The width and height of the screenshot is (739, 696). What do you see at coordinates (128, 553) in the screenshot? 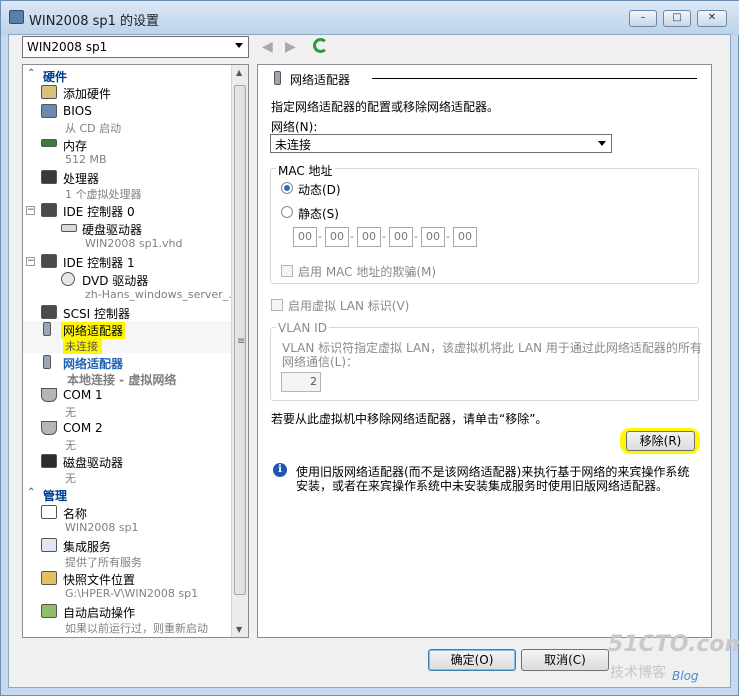
I see `tree-item-integration-services: 集成服务 提供了所有服务` at bounding box center [128, 553].